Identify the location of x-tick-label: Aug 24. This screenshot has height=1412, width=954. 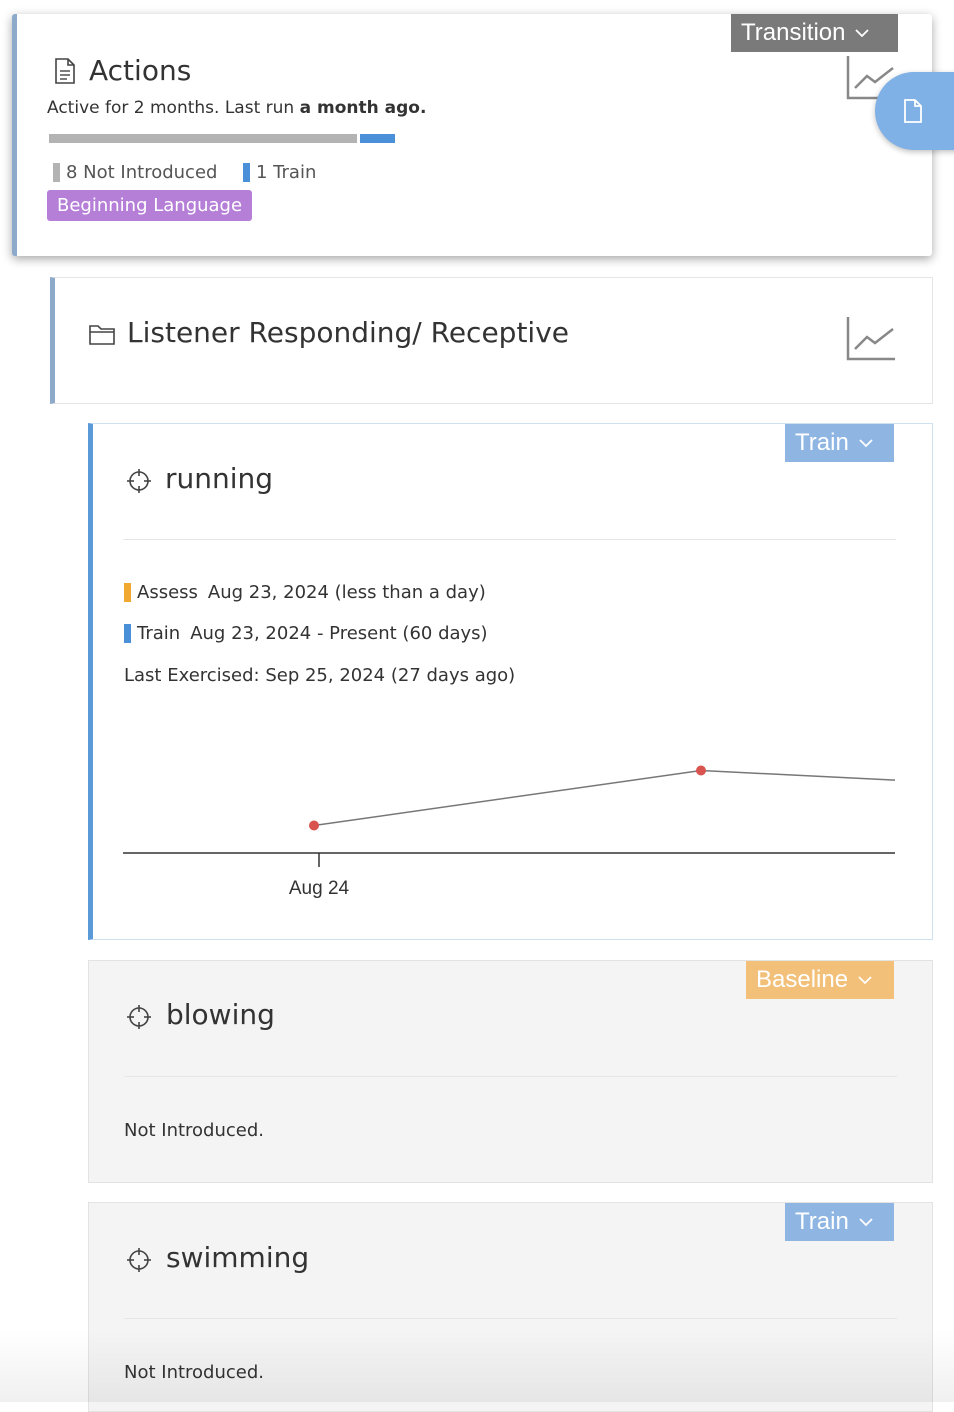
(319, 888).